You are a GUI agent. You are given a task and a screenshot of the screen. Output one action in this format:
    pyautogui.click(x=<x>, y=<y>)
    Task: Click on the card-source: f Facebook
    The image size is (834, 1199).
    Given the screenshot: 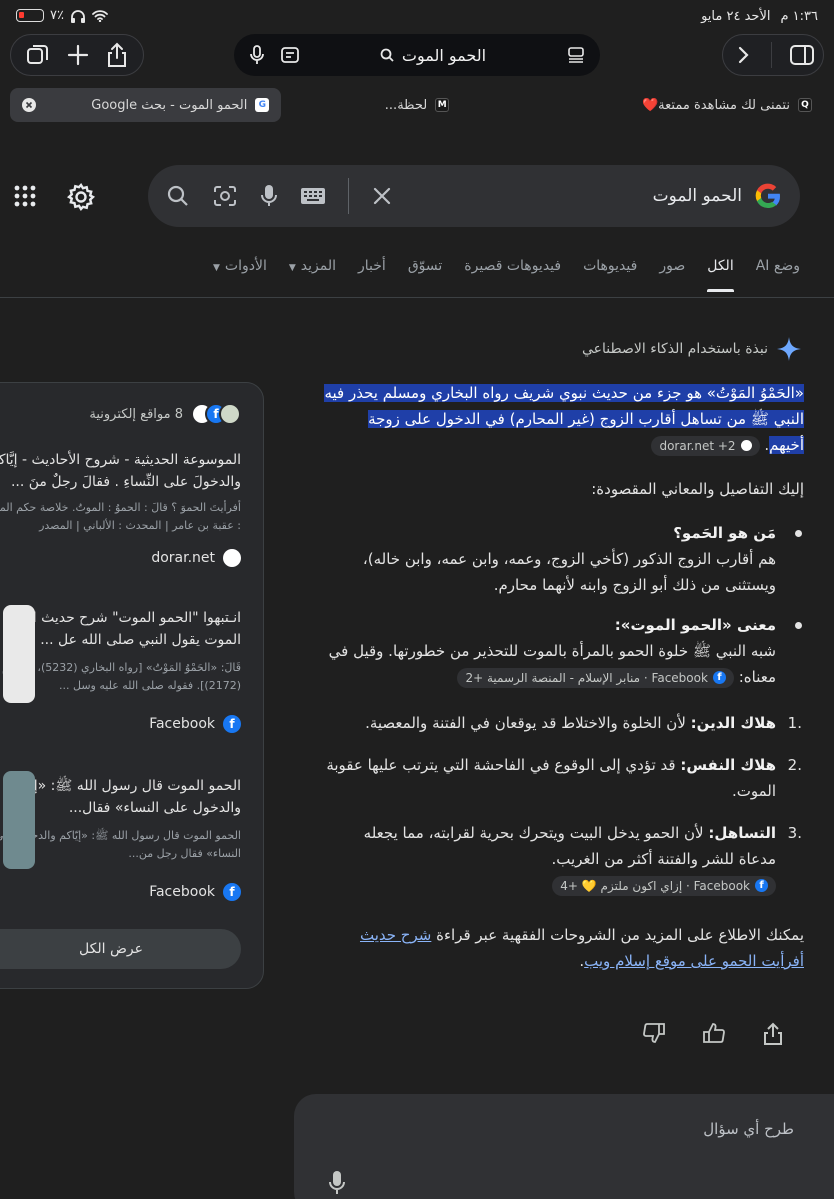 What is the action you would take?
    pyautogui.click(x=120, y=724)
    